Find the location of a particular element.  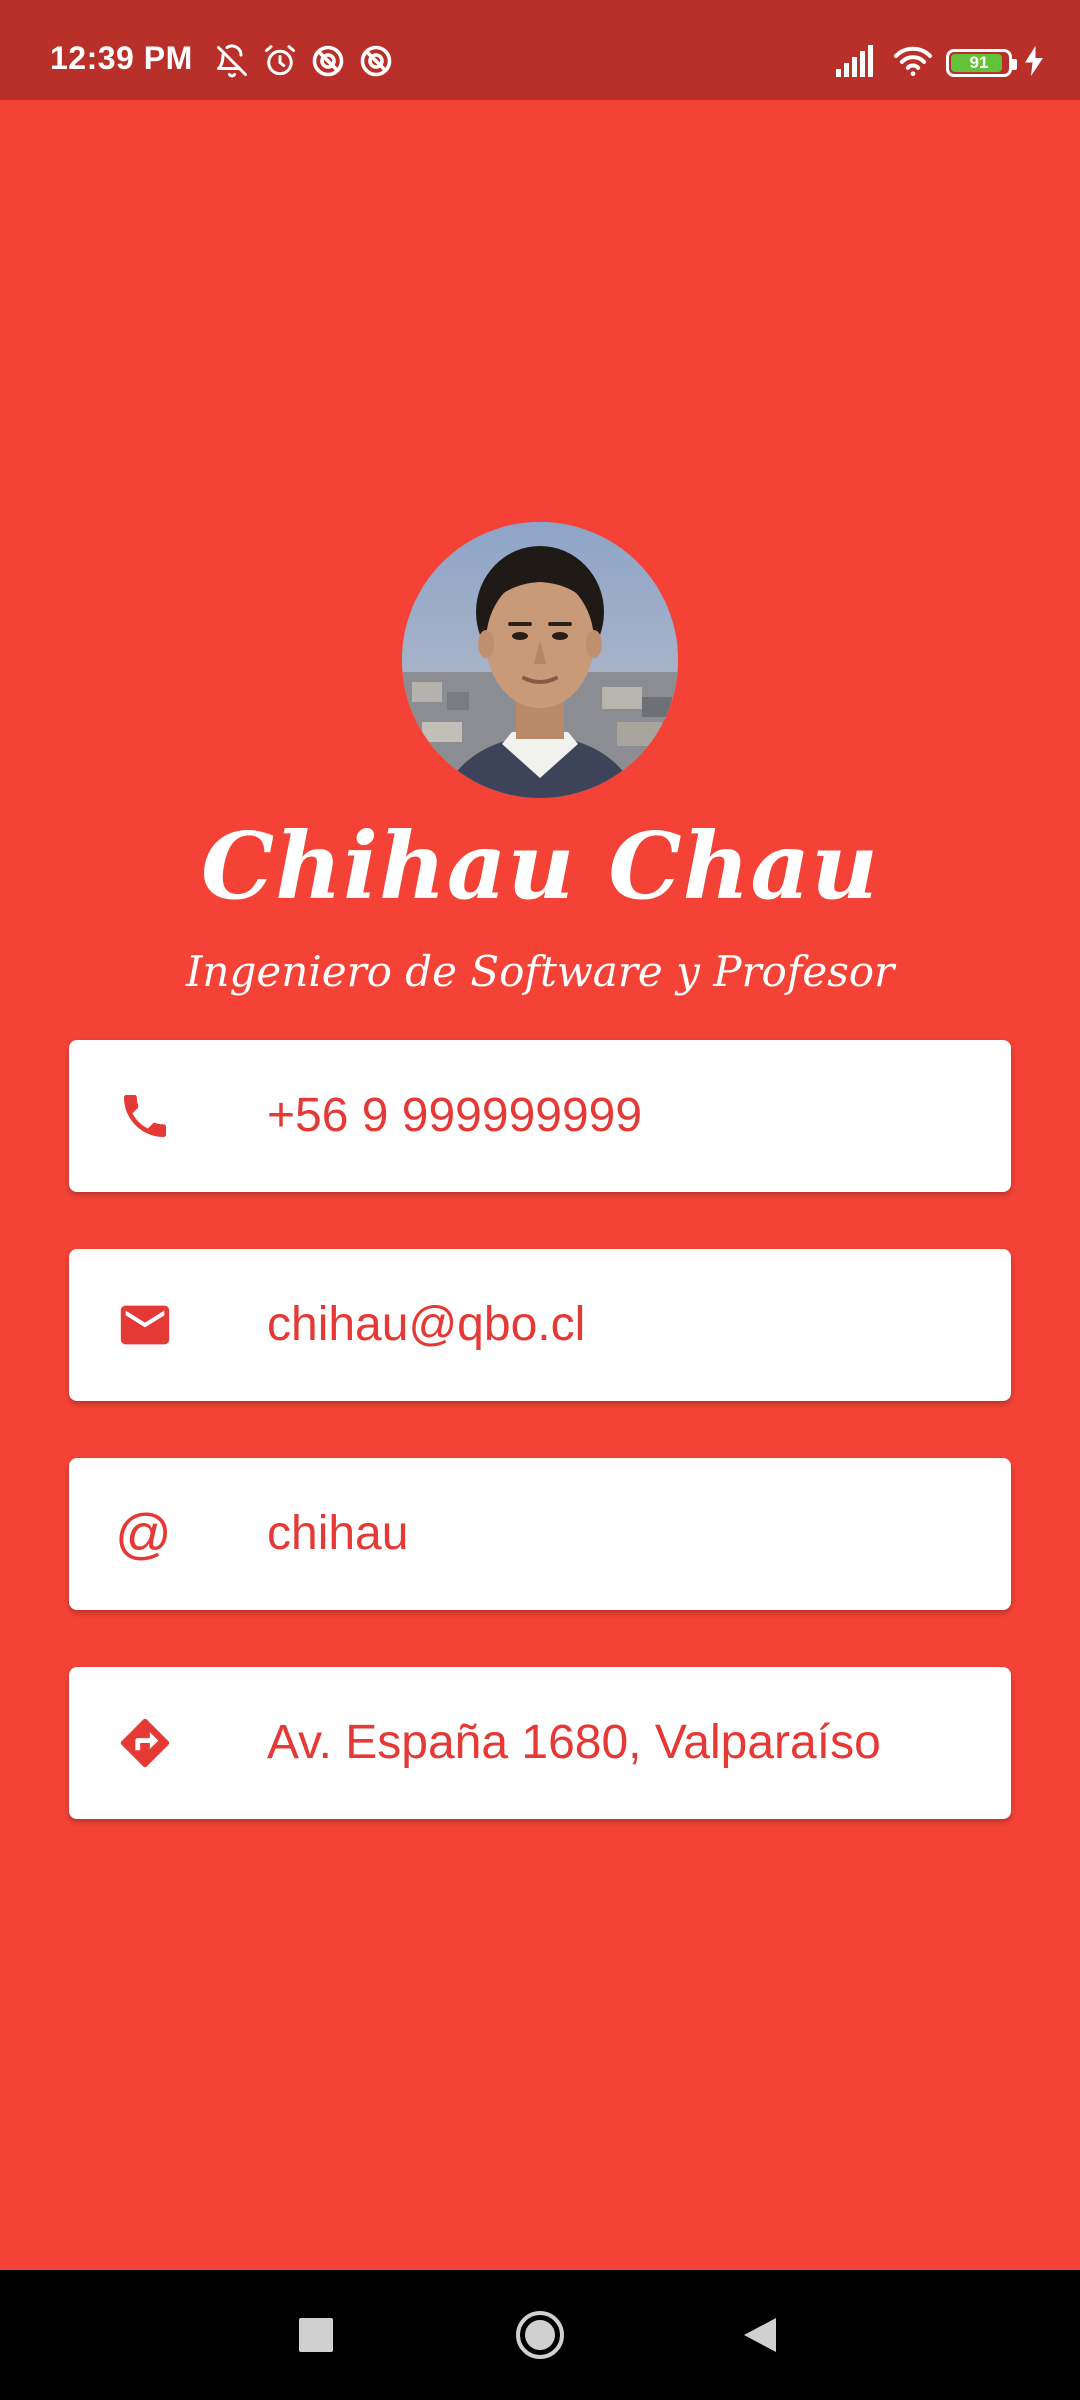

alarm-icon is located at coordinates (280, 63).